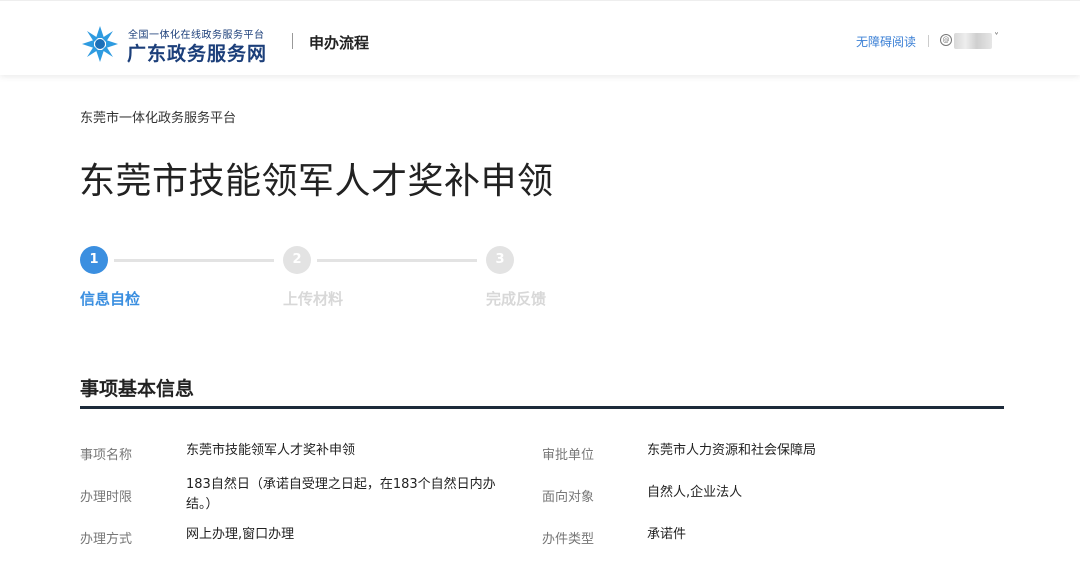  I want to click on info-value-case-type: 承诺件, so click(667, 534).